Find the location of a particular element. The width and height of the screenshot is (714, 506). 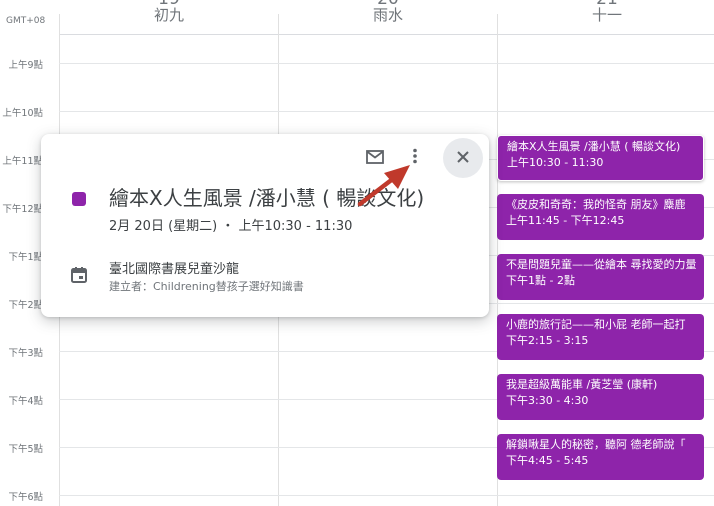

event-time: 上午10:30 - 11:30 is located at coordinates (555, 162).